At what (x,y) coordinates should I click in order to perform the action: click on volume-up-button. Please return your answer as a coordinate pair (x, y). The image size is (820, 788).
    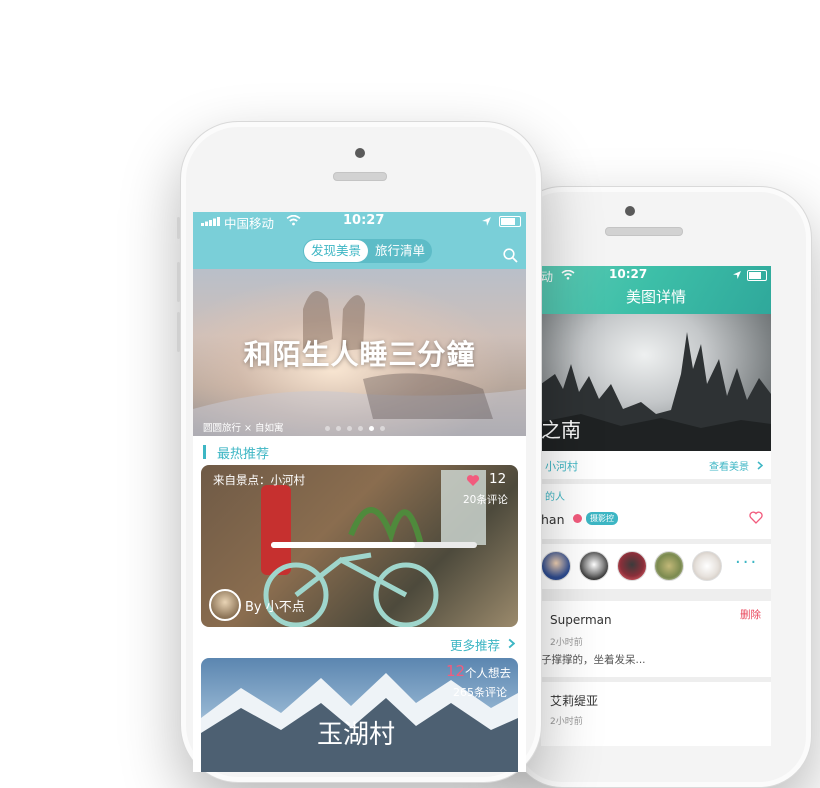
    Looking at the image, I should click on (178, 282).